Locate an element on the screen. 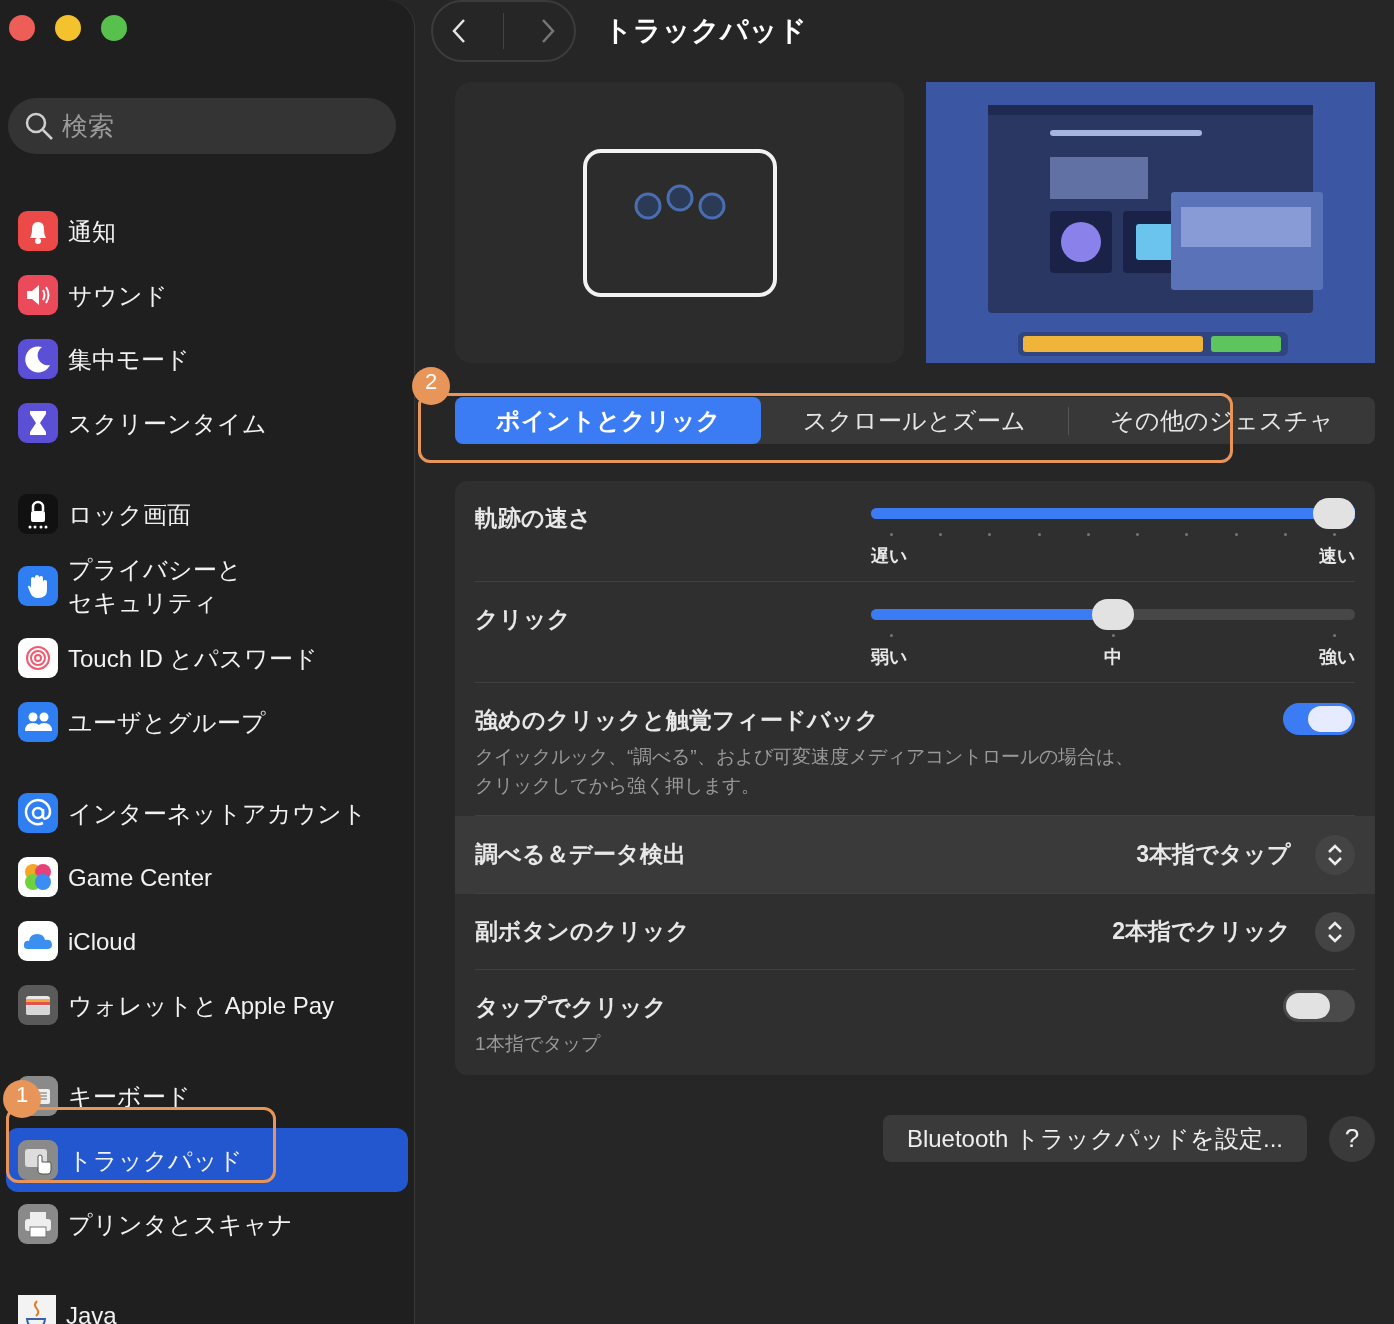 This screenshot has height=1324, width=1394. slider-label: 中 is located at coordinates (1113, 657).